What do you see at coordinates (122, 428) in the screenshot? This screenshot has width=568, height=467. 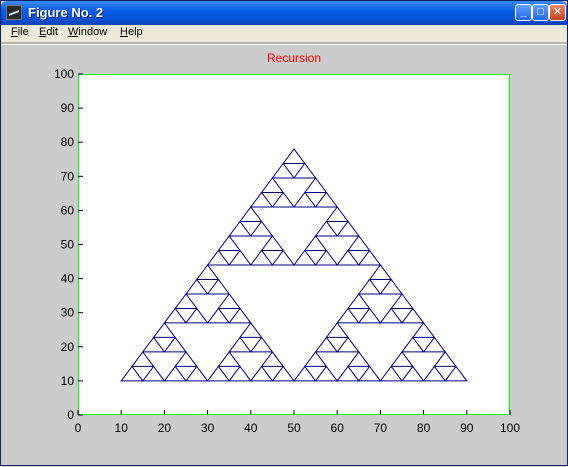 I see `x-tick-label: 10` at bounding box center [122, 428].